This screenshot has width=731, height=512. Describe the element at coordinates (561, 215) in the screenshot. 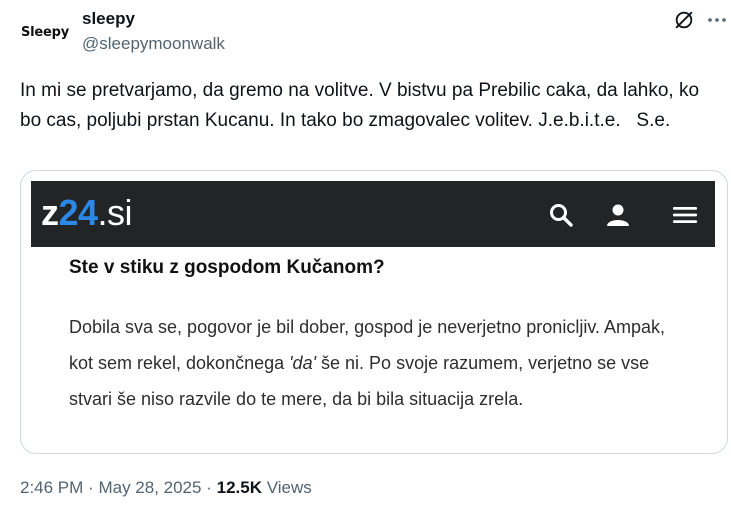

I see `search-icon` at that location.